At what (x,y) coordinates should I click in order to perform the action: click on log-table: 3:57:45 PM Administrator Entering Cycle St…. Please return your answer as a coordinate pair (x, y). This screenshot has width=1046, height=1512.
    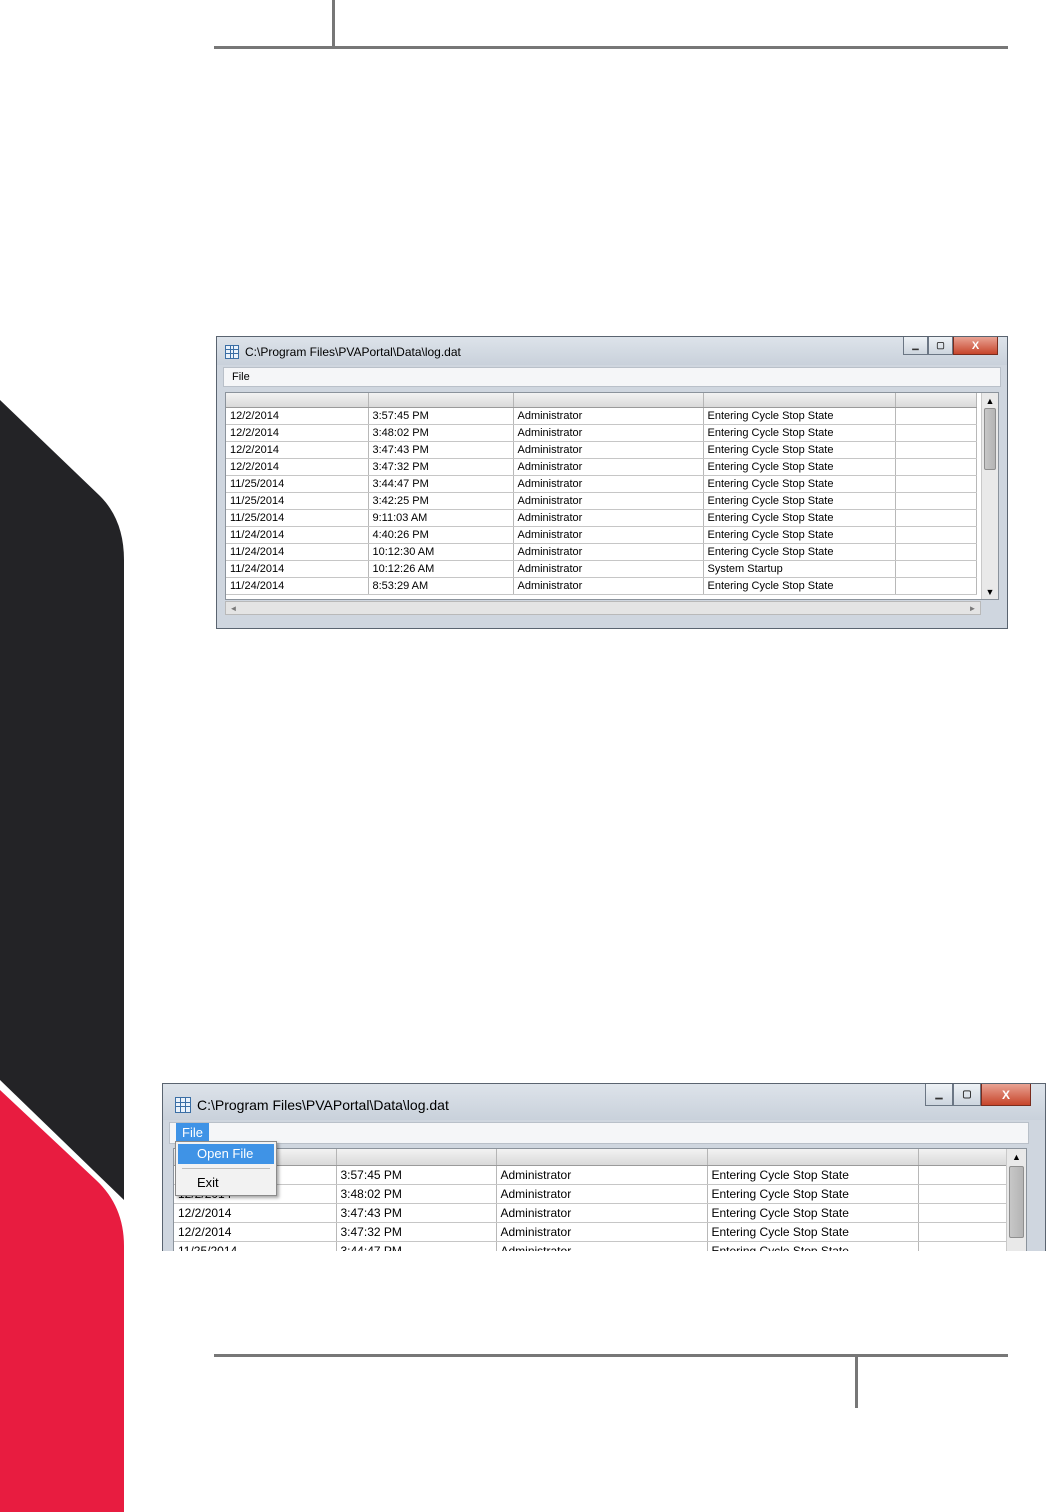
    Looking at the image, I should click on (591, 1200).